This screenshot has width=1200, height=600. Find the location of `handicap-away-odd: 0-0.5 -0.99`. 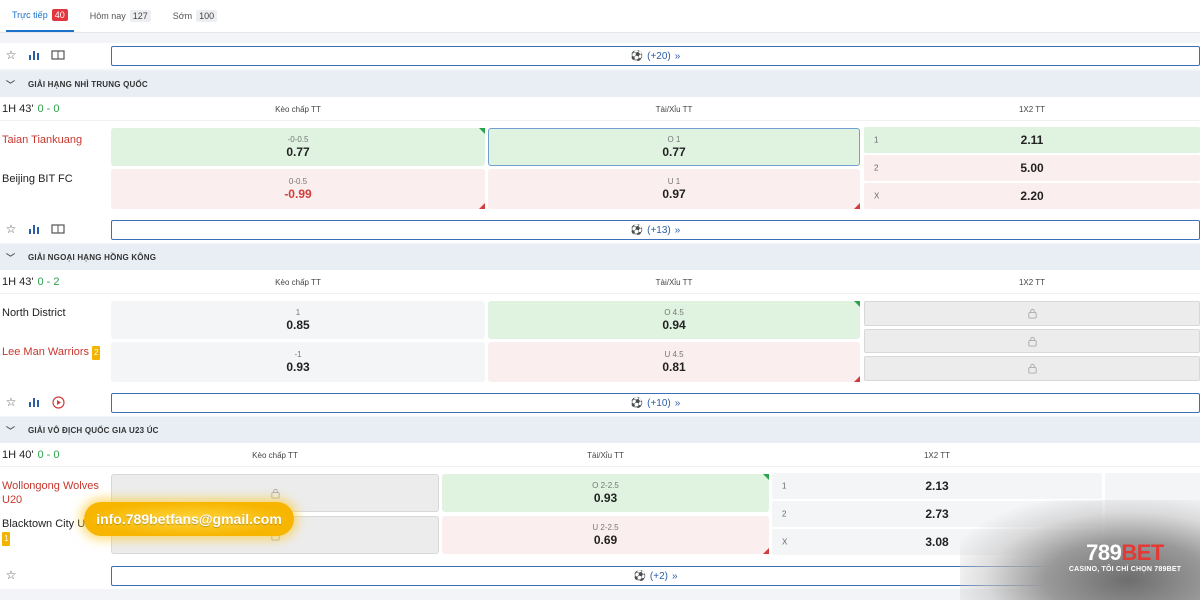

handicap-away-odd: 0-0.5 -0.99 is located at coordinates (298, 189).